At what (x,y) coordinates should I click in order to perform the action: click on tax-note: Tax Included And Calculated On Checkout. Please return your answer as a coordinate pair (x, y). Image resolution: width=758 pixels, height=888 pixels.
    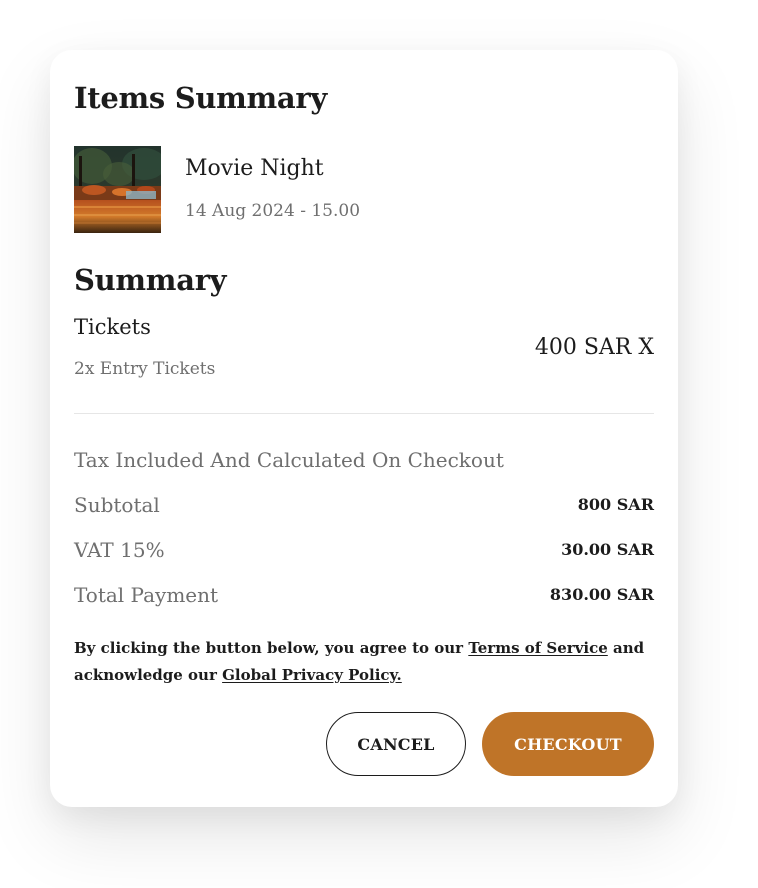
    Looking at the image, I should click on (289, 460).